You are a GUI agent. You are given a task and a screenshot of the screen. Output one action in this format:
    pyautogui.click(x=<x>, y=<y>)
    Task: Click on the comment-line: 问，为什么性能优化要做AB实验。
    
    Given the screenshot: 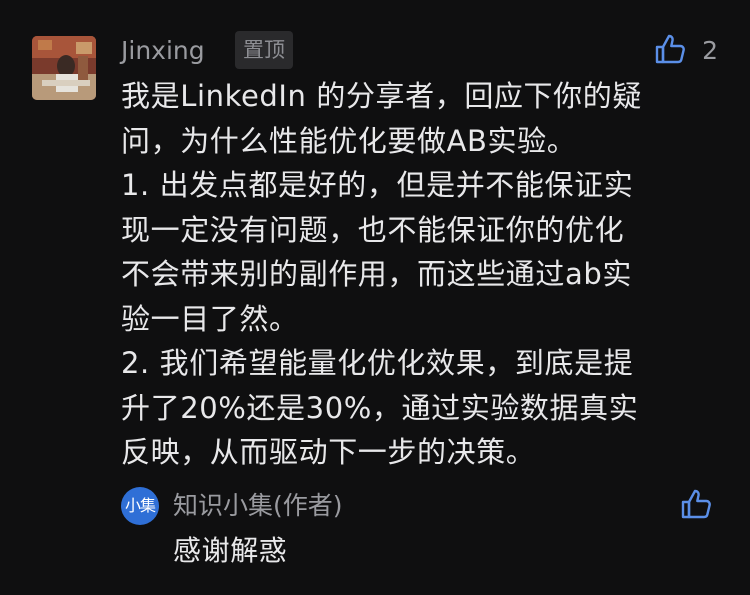 What is the action you would take?
    pyautogui.click(x=349, y=140)
    